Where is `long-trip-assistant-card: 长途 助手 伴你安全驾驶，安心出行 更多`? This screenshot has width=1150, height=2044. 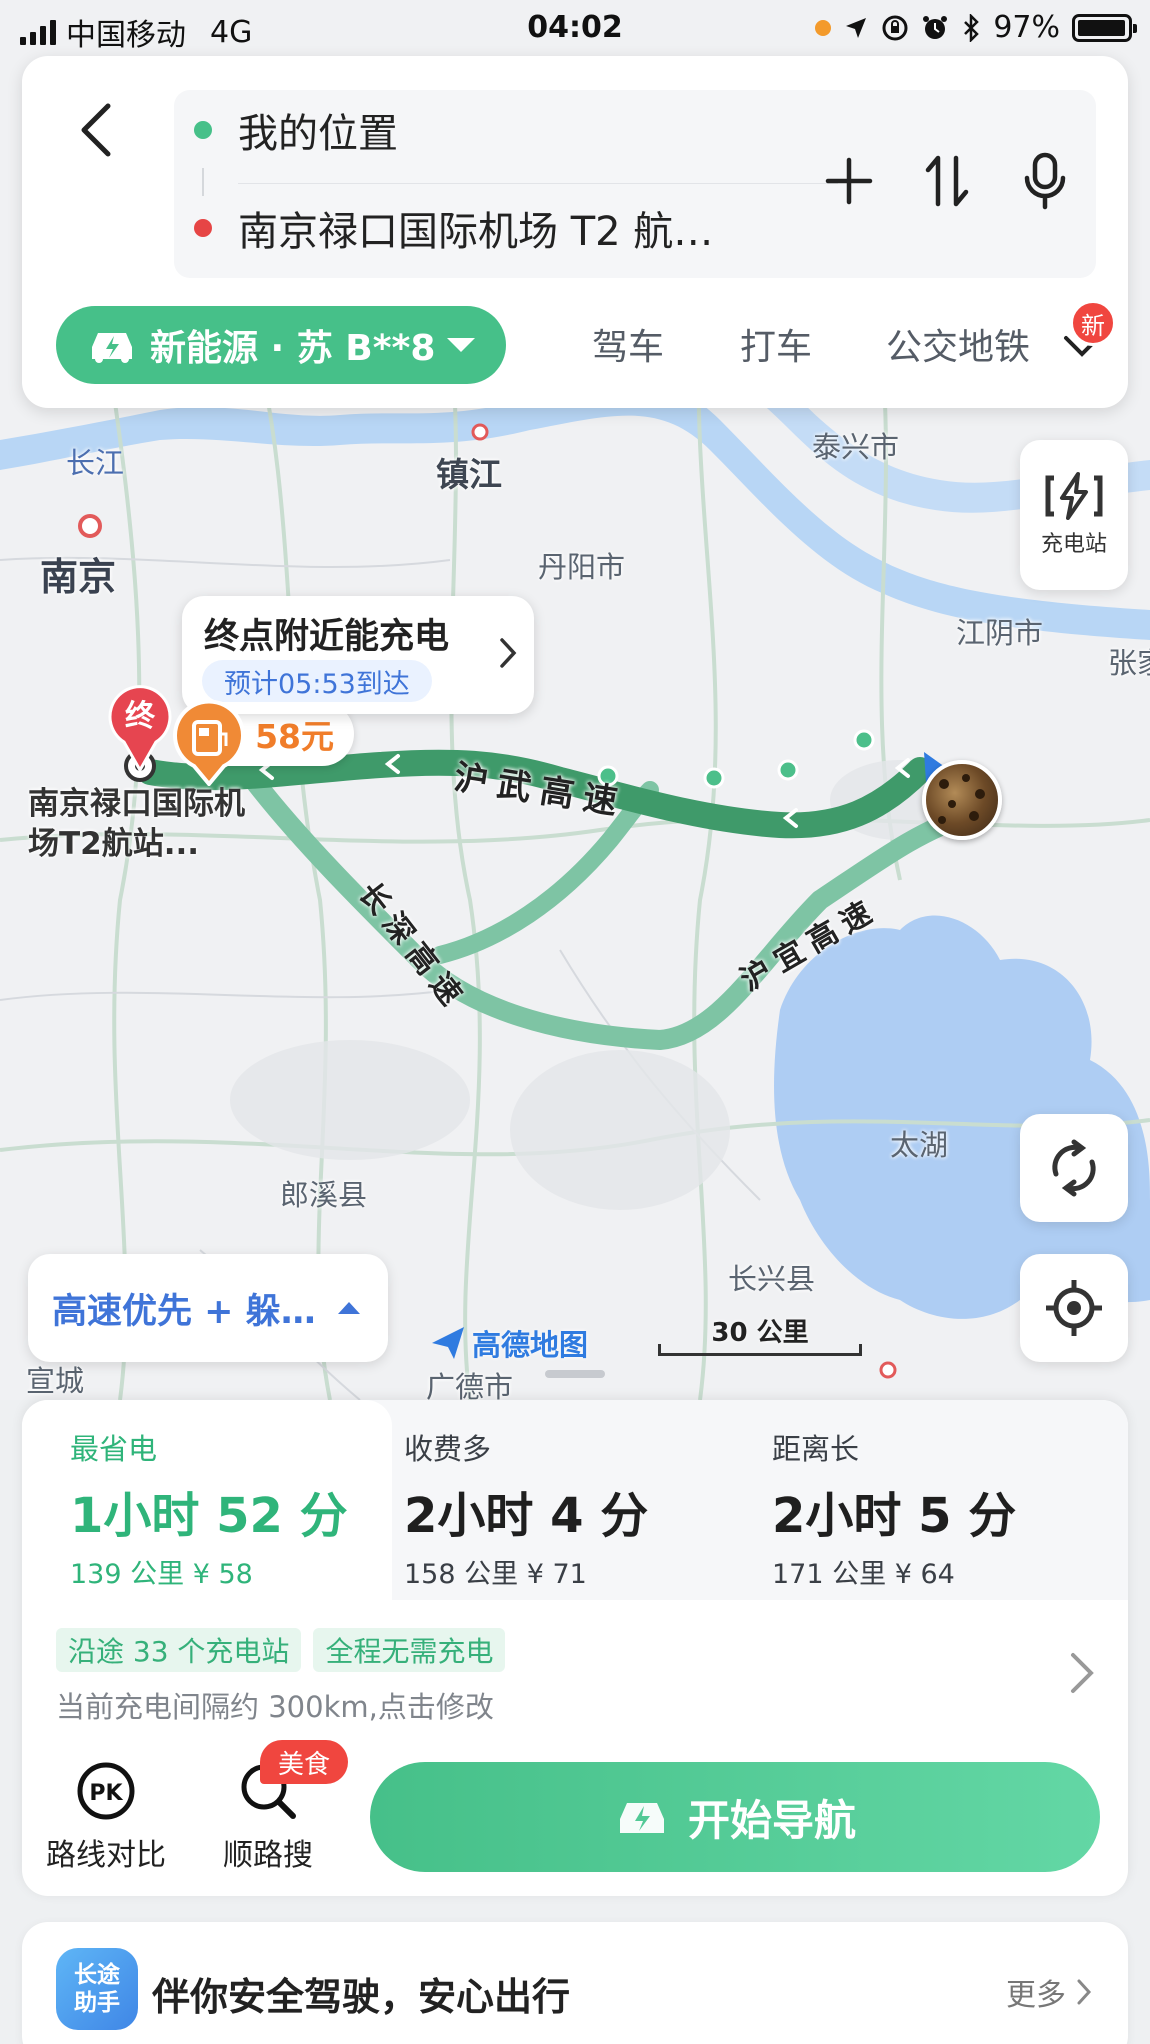 long-trip-assistant-card: 长途 助手 伴你安全驾驶，安心出行 更多 is located at coordinates (575, 1983).